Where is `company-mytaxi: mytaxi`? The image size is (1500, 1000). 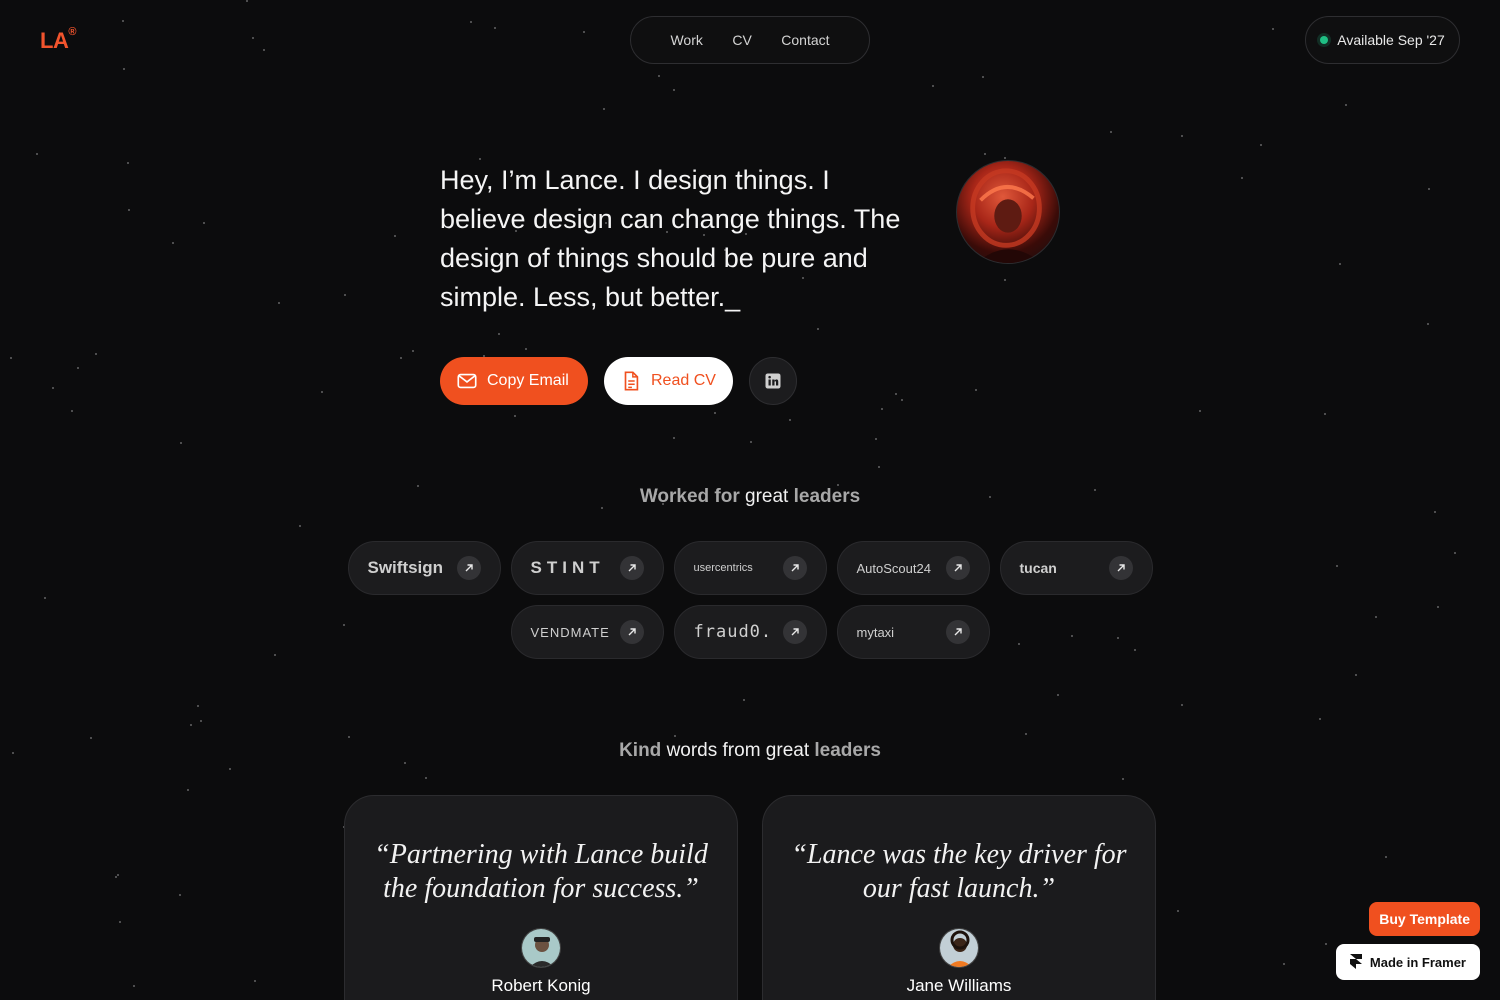 company-mytaxi: mytaxi is located at coordinates (913, 632).